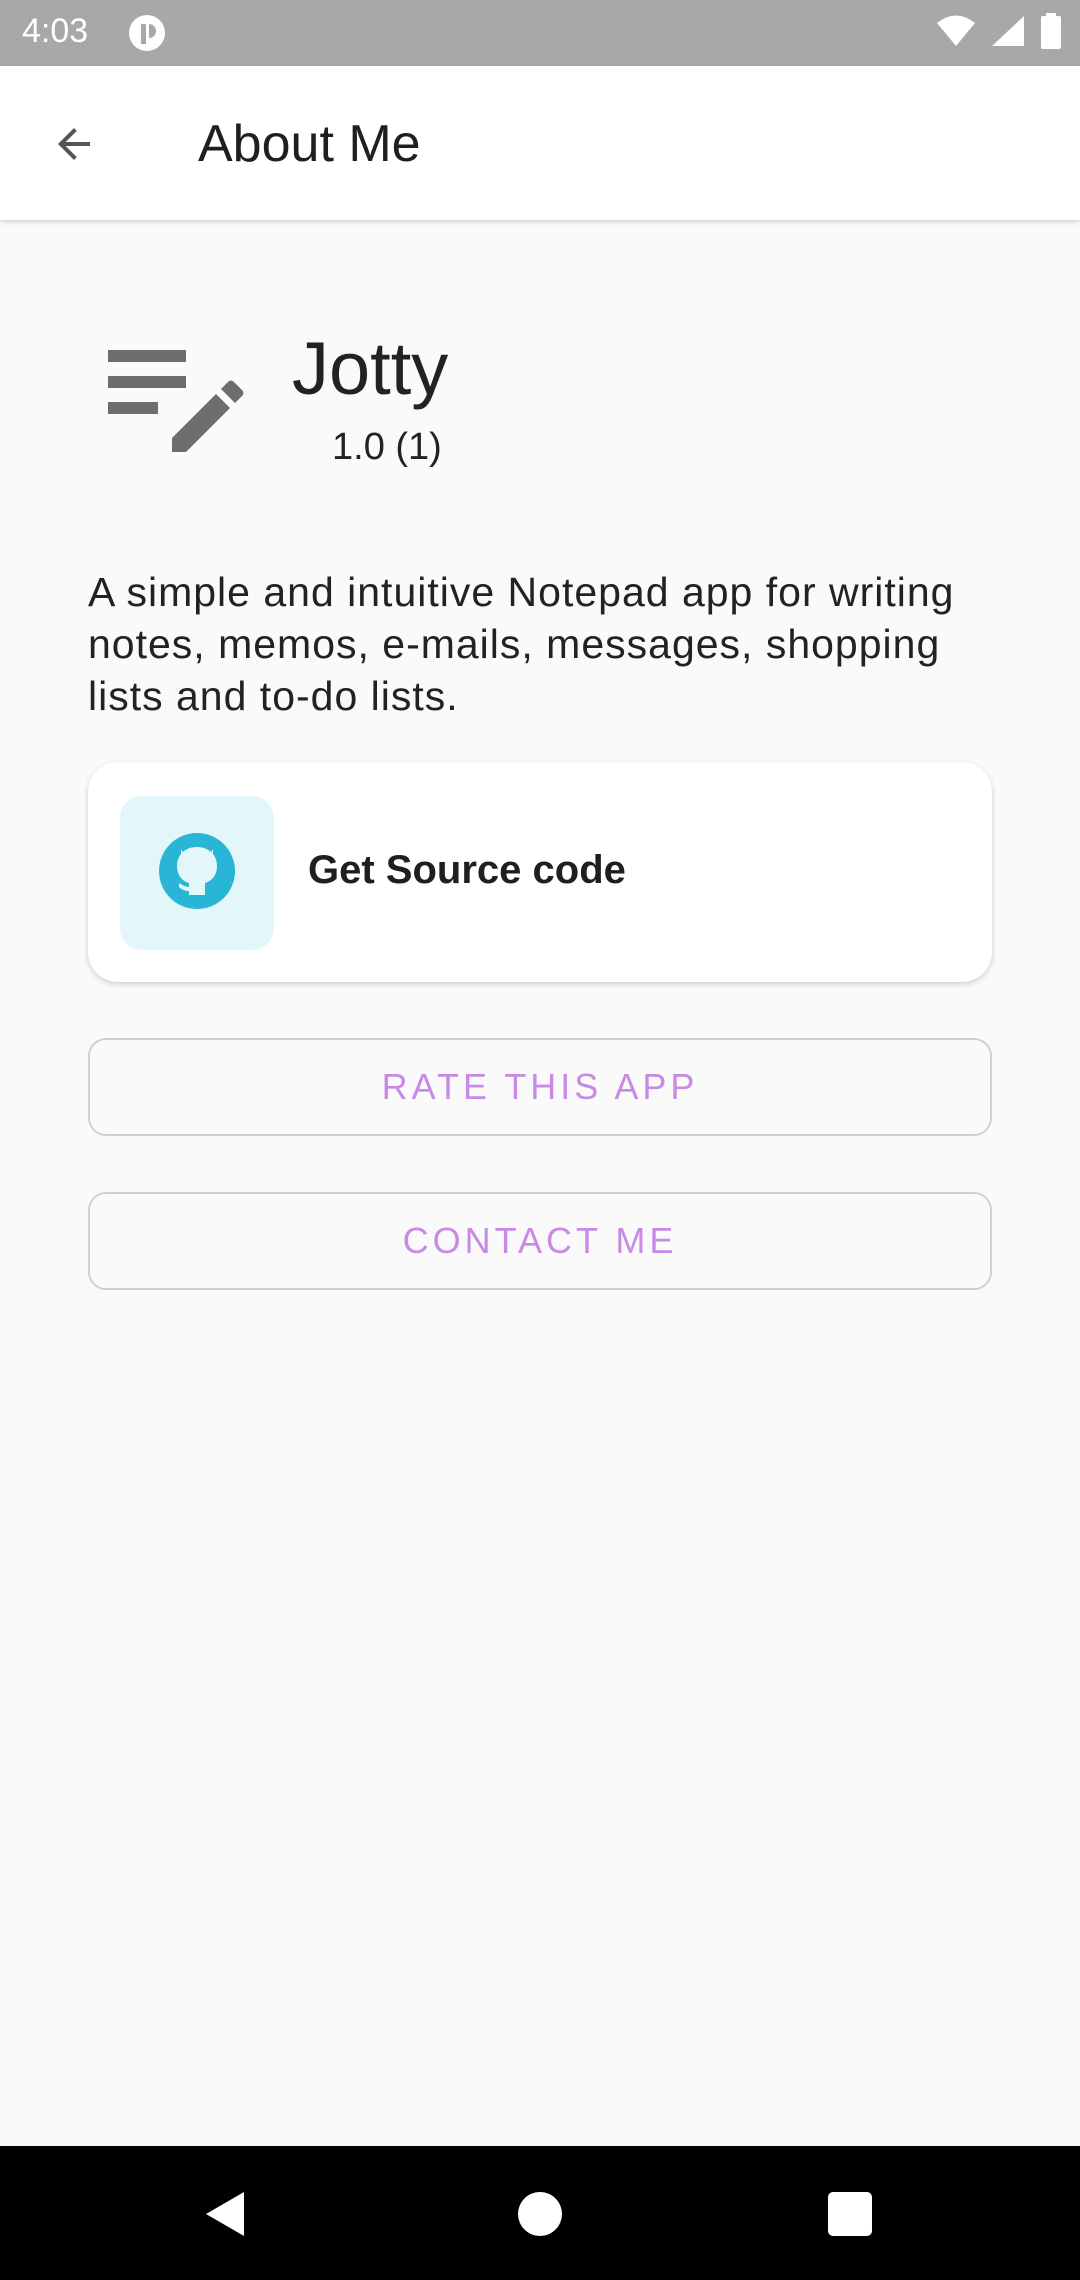 The height and width of the screenshot is (2280, 1080). Describe the element at coordinates (387, 447) in the screenshot. I see `app-version: 1.0 (1)` at that location.